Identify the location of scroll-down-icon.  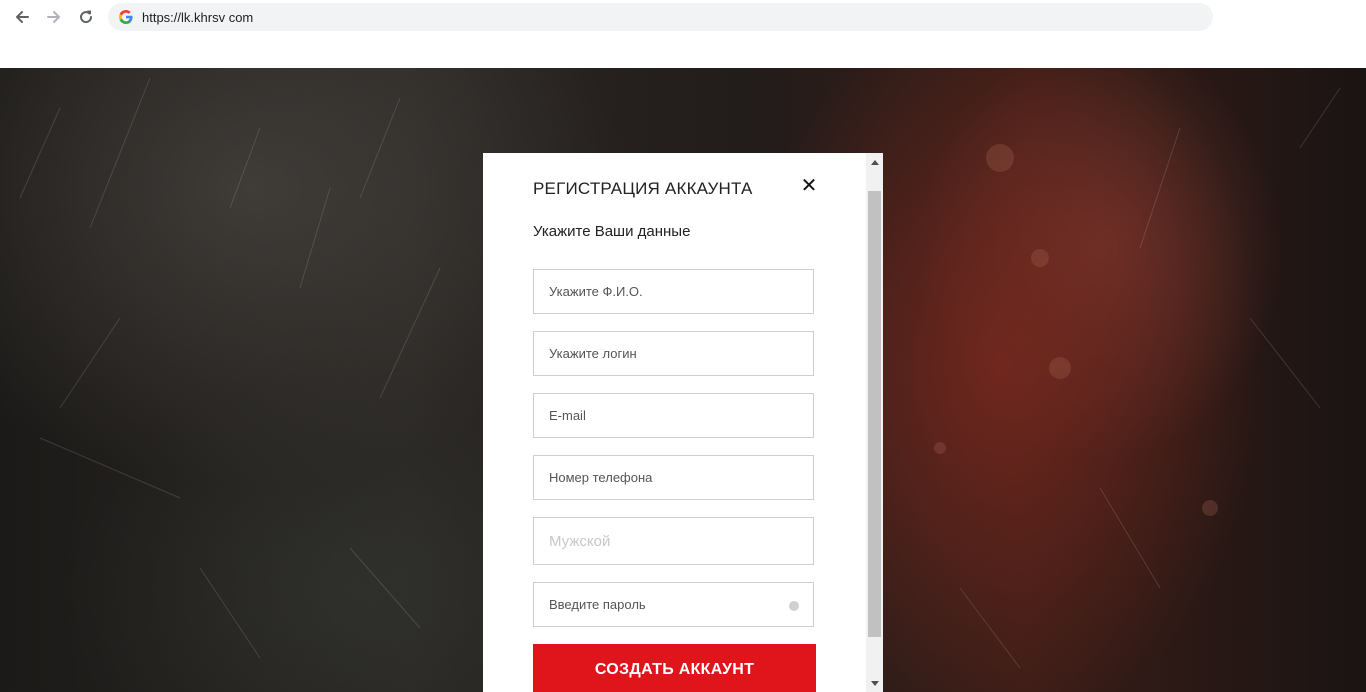
(874, 683).